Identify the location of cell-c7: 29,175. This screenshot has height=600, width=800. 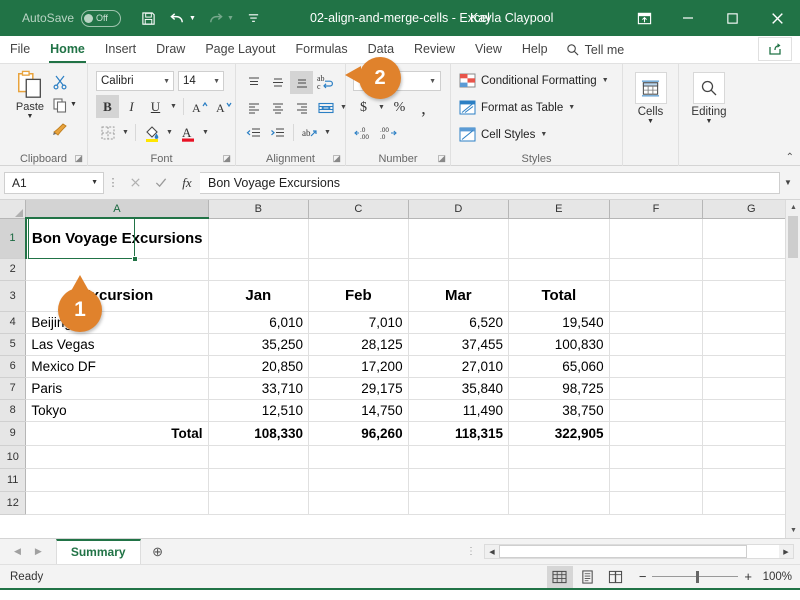
(358, 388).